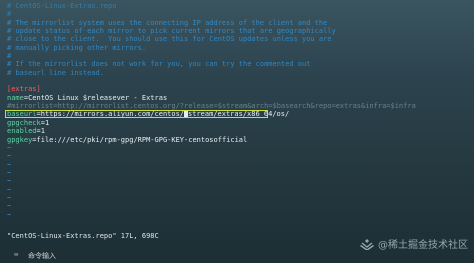 This screenshot has height=263, width=474. I want to click on juejin-logo-icon, so click(367, 244).